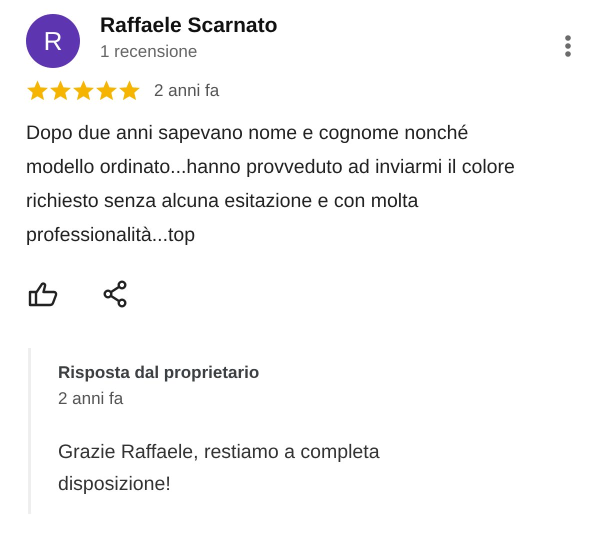 This screenshot has width=600, height=535. Describe the element at coordinates (91, 399) in the screenshot. I see `reply-time: 2 anni fa` at that location.